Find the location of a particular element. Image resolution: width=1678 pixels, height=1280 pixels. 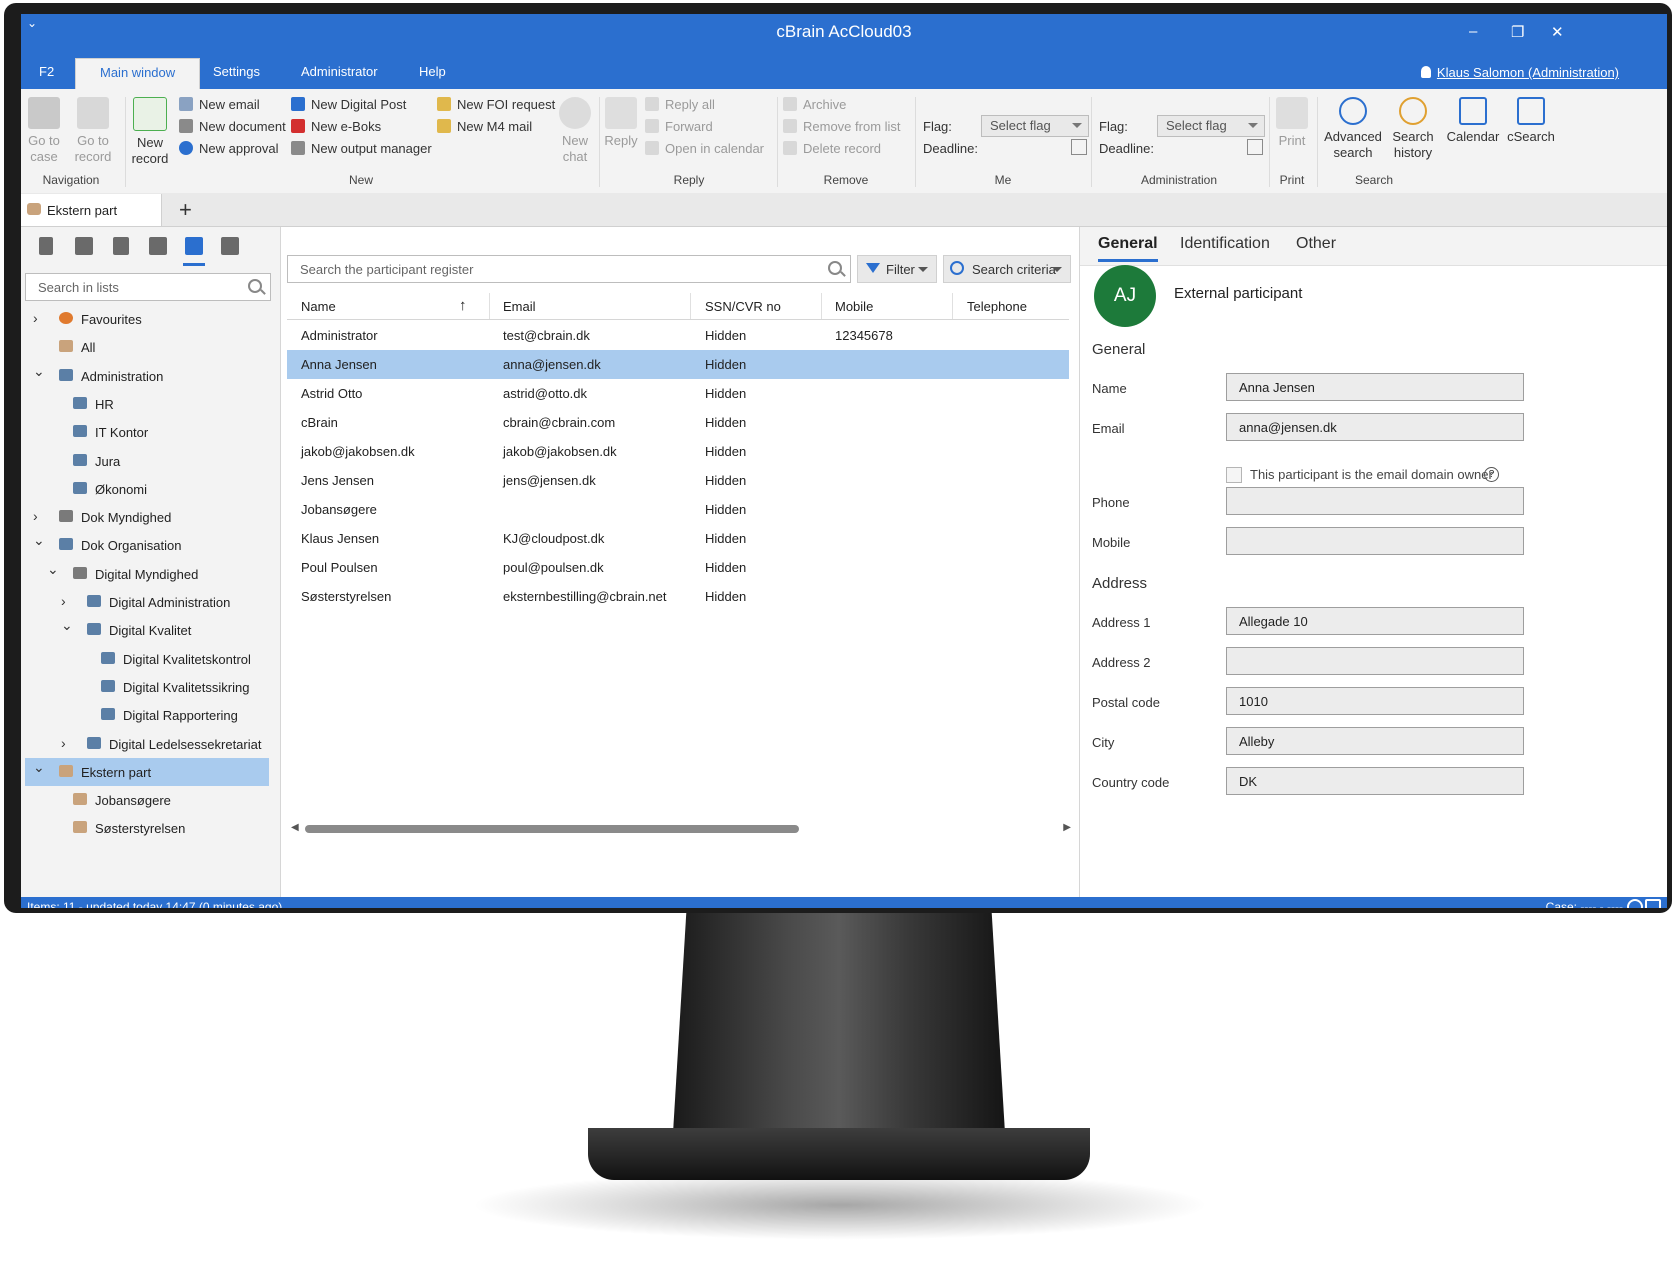

remove-from-list-button: Remove from list is located at coordinates (842, 126).